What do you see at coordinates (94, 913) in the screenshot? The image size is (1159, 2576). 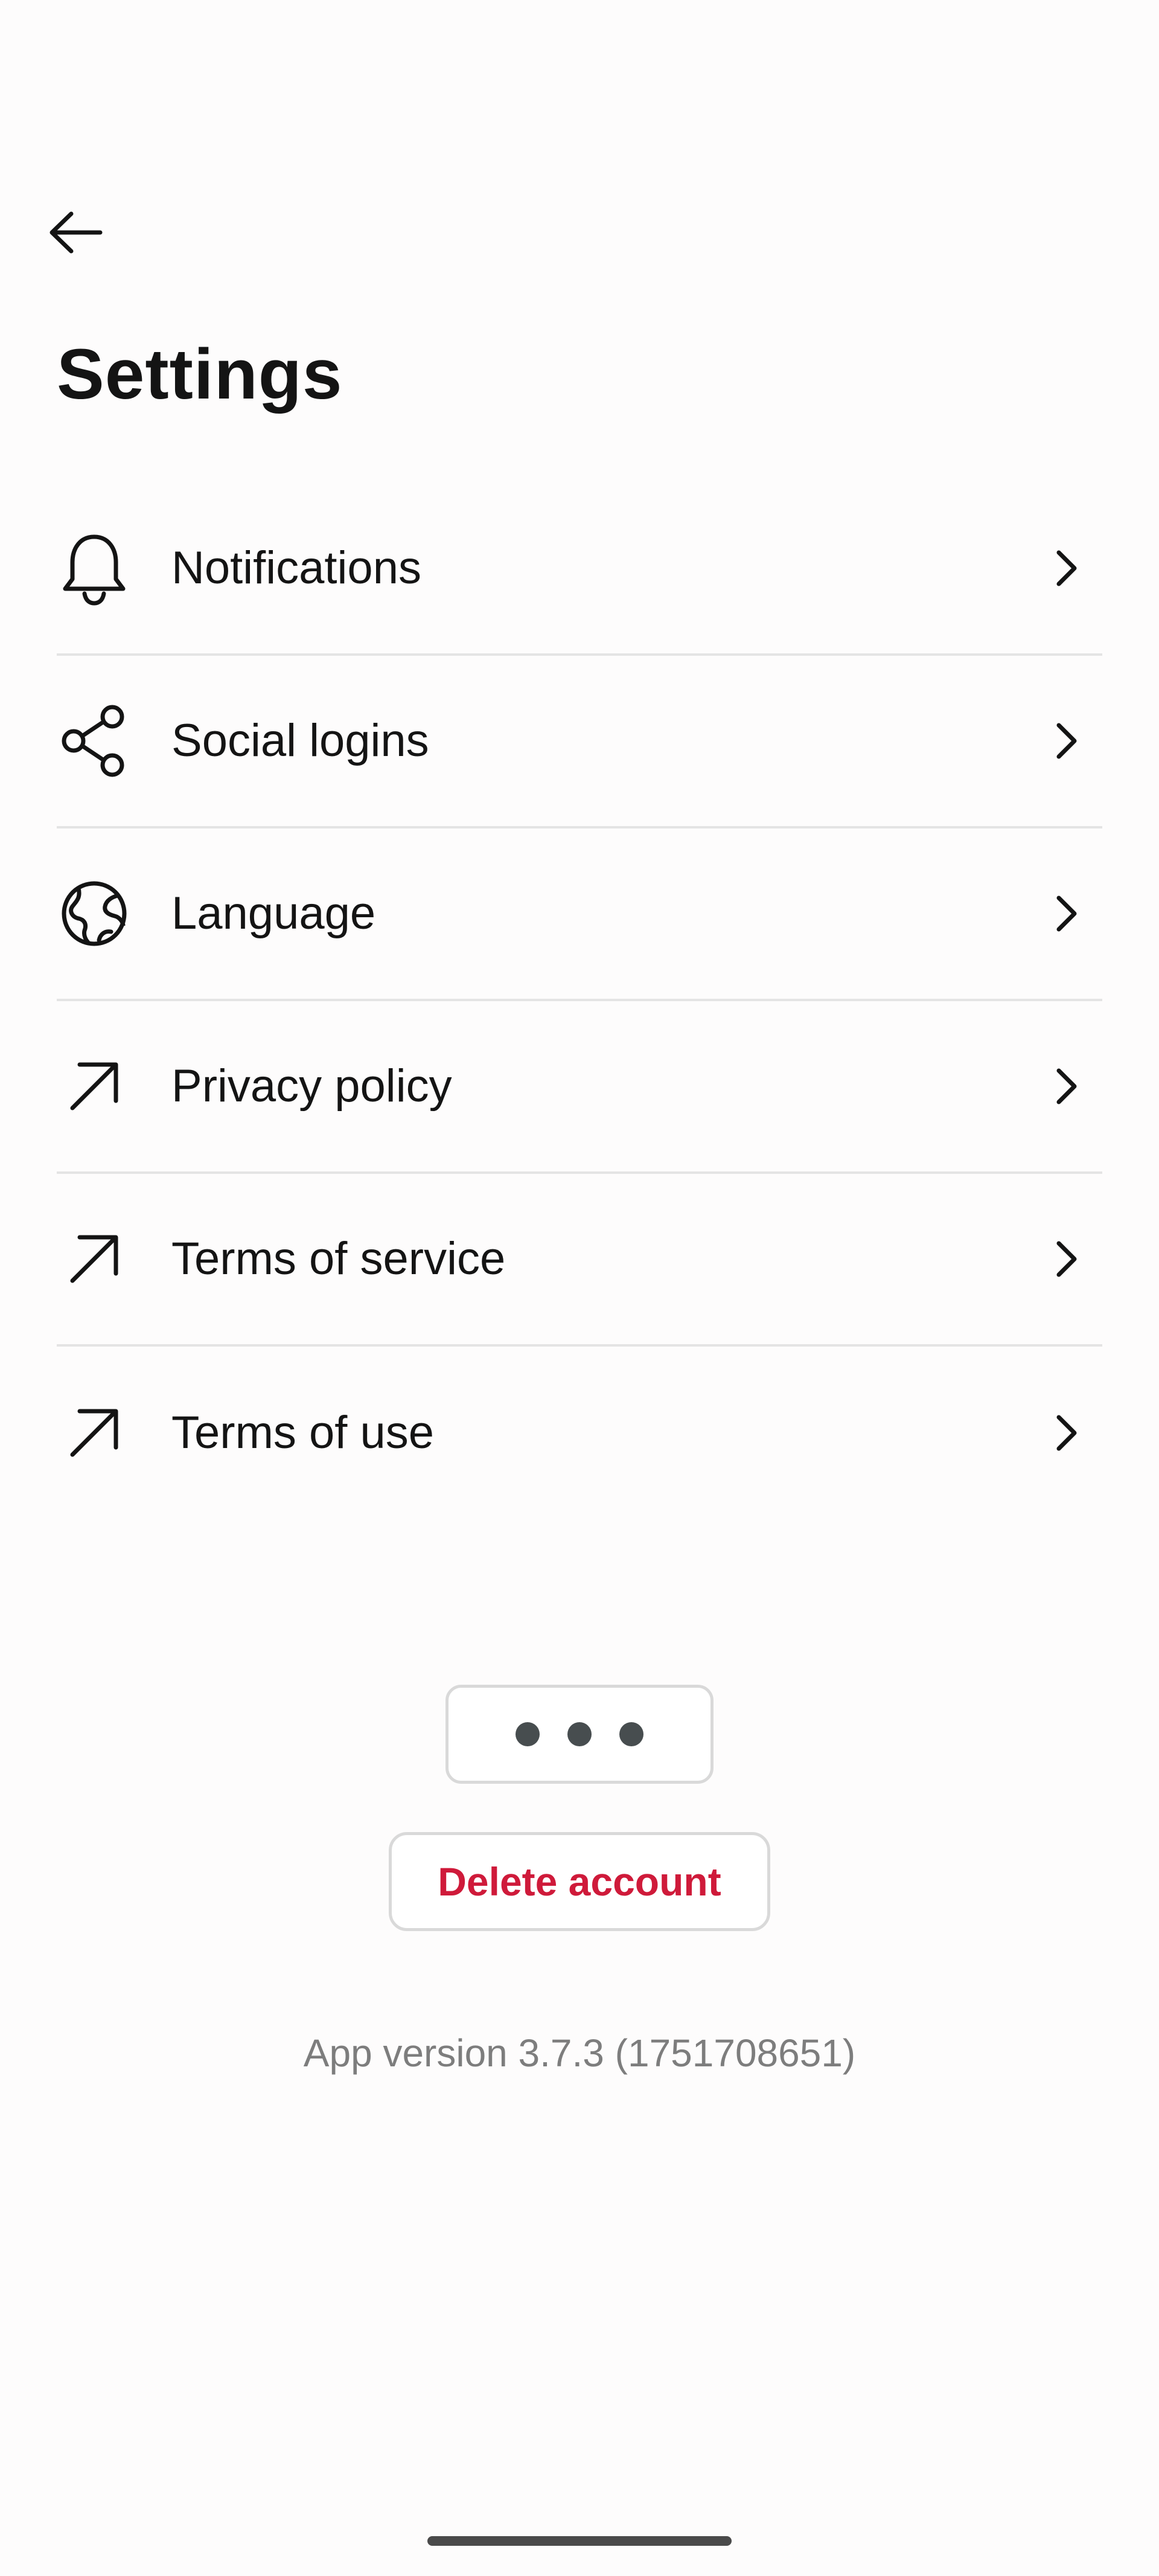 I see `globe-icon` at bounding box center [94, 913].